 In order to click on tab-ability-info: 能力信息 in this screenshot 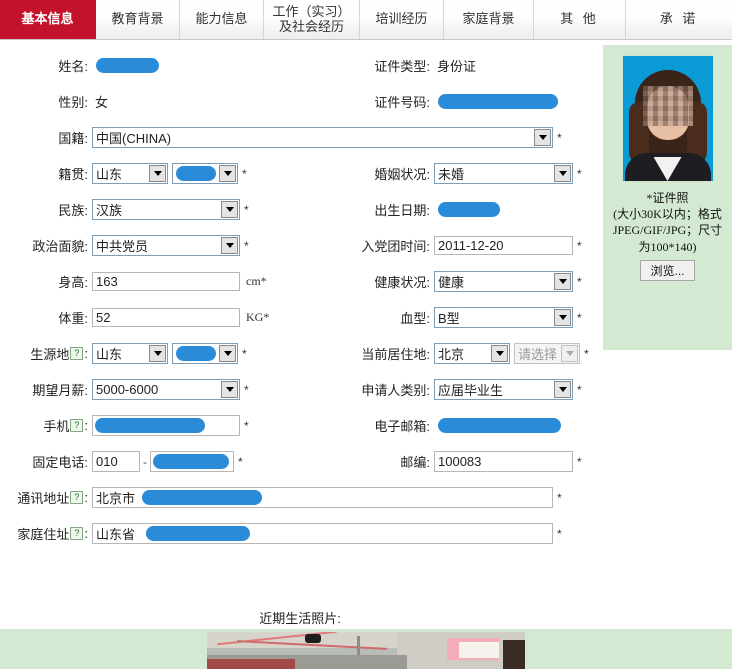, I will do `click(222, 19)`.